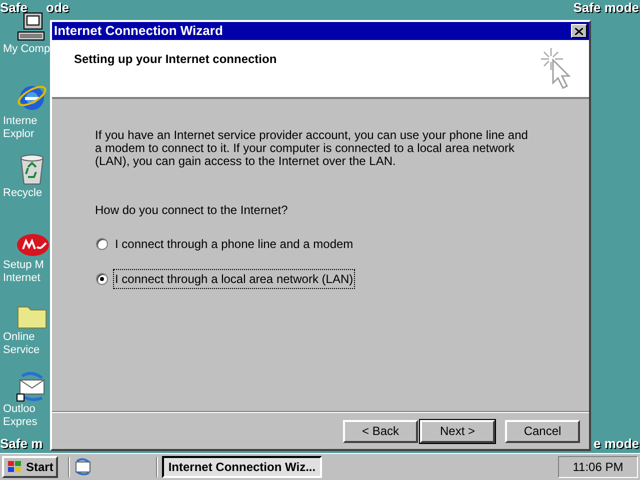  Describe the element at coordinates (175, 59) in the screenshot. I see `wizard-heading: Setting up your Internet connection` at that location.